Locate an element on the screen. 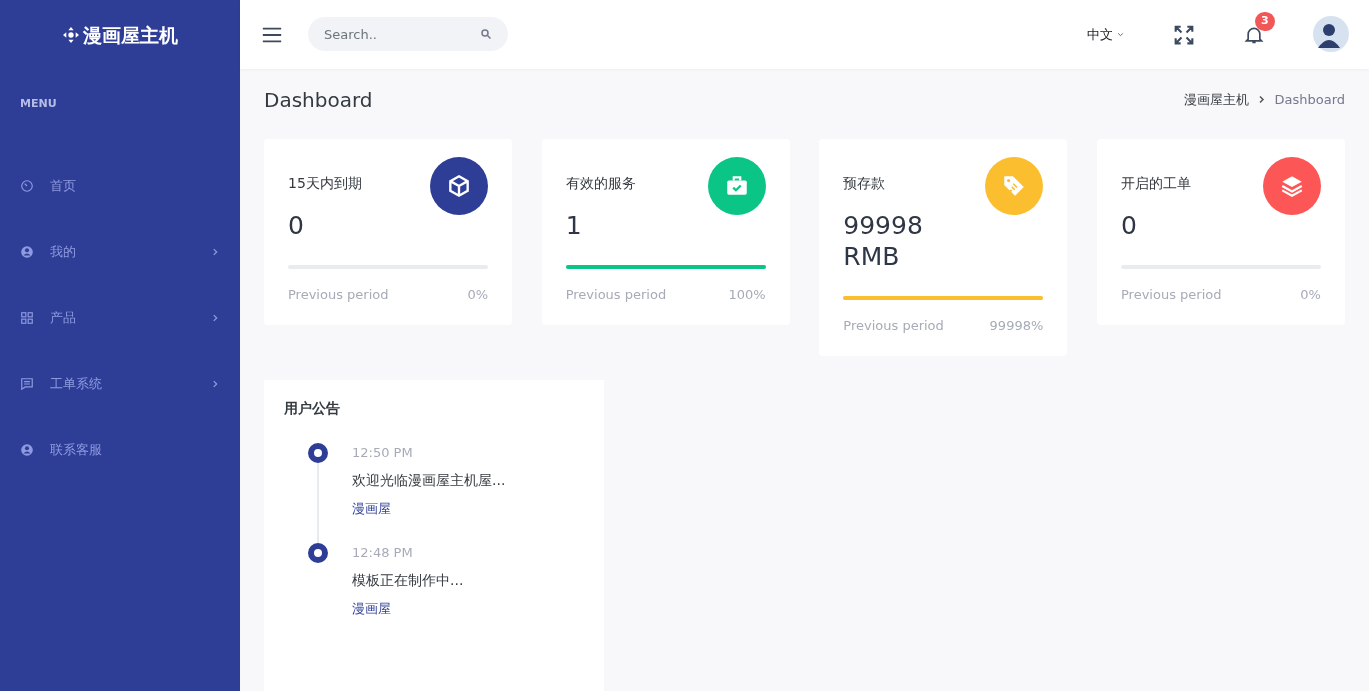  cube-icon is located at coordinates (459, 186).